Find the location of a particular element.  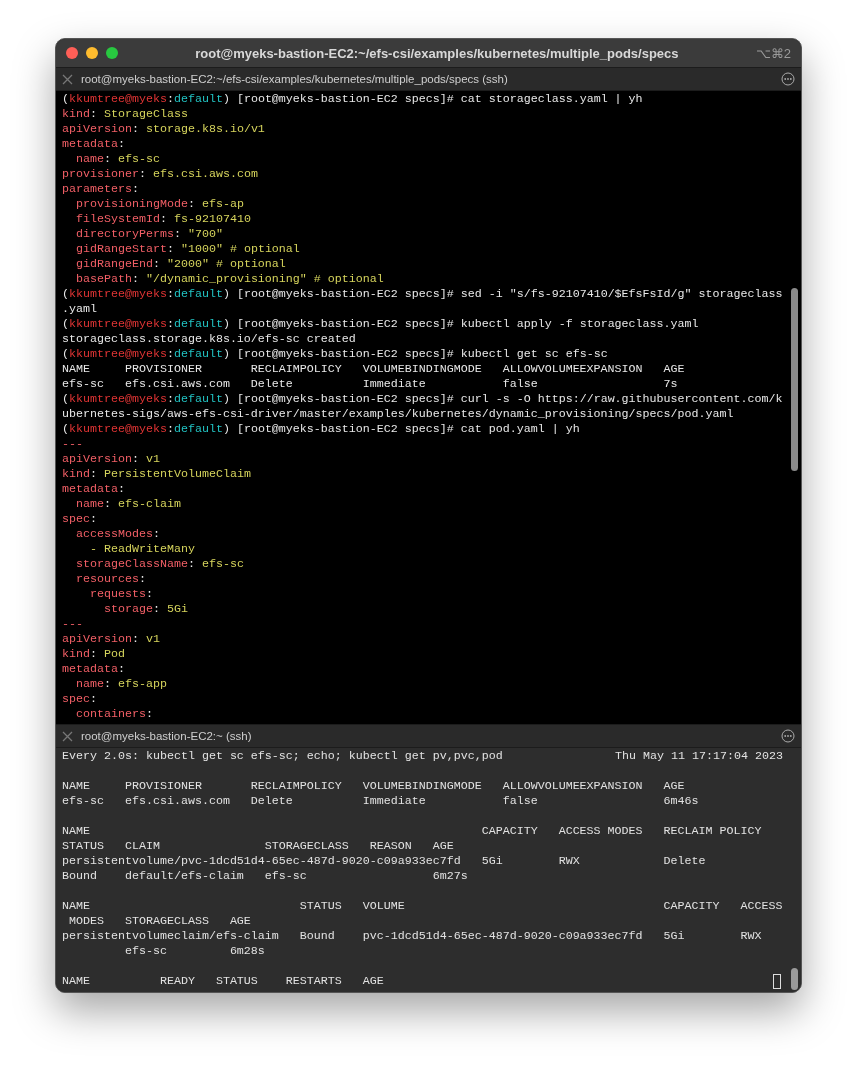

terminal-line: resources: is located at coordinates (110, 579).